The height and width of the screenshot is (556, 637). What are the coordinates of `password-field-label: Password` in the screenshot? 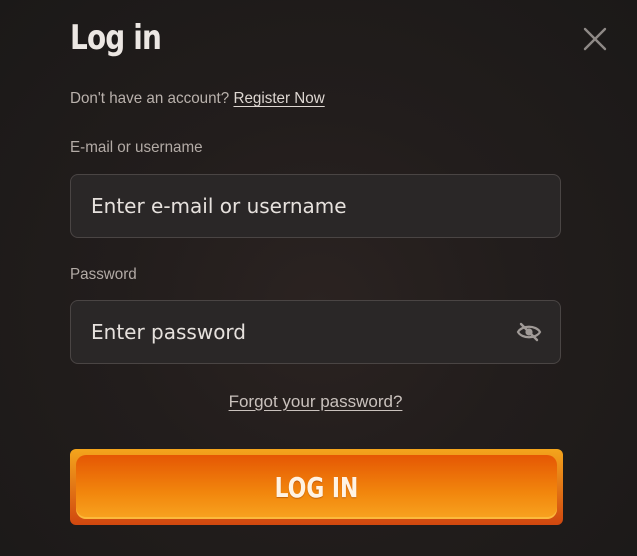 It's located at (103, 274).